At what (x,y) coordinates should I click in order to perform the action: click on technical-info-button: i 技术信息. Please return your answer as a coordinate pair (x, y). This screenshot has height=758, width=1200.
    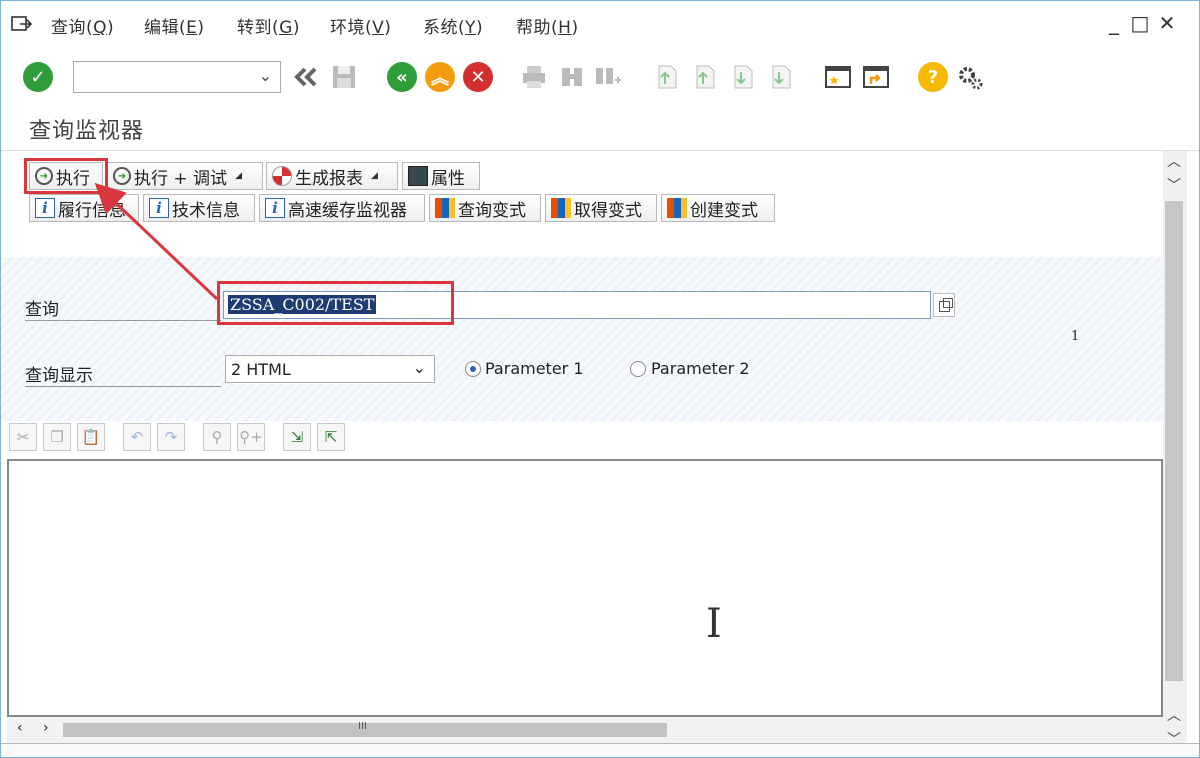
    Looking at the image, I should click on (199, 208).